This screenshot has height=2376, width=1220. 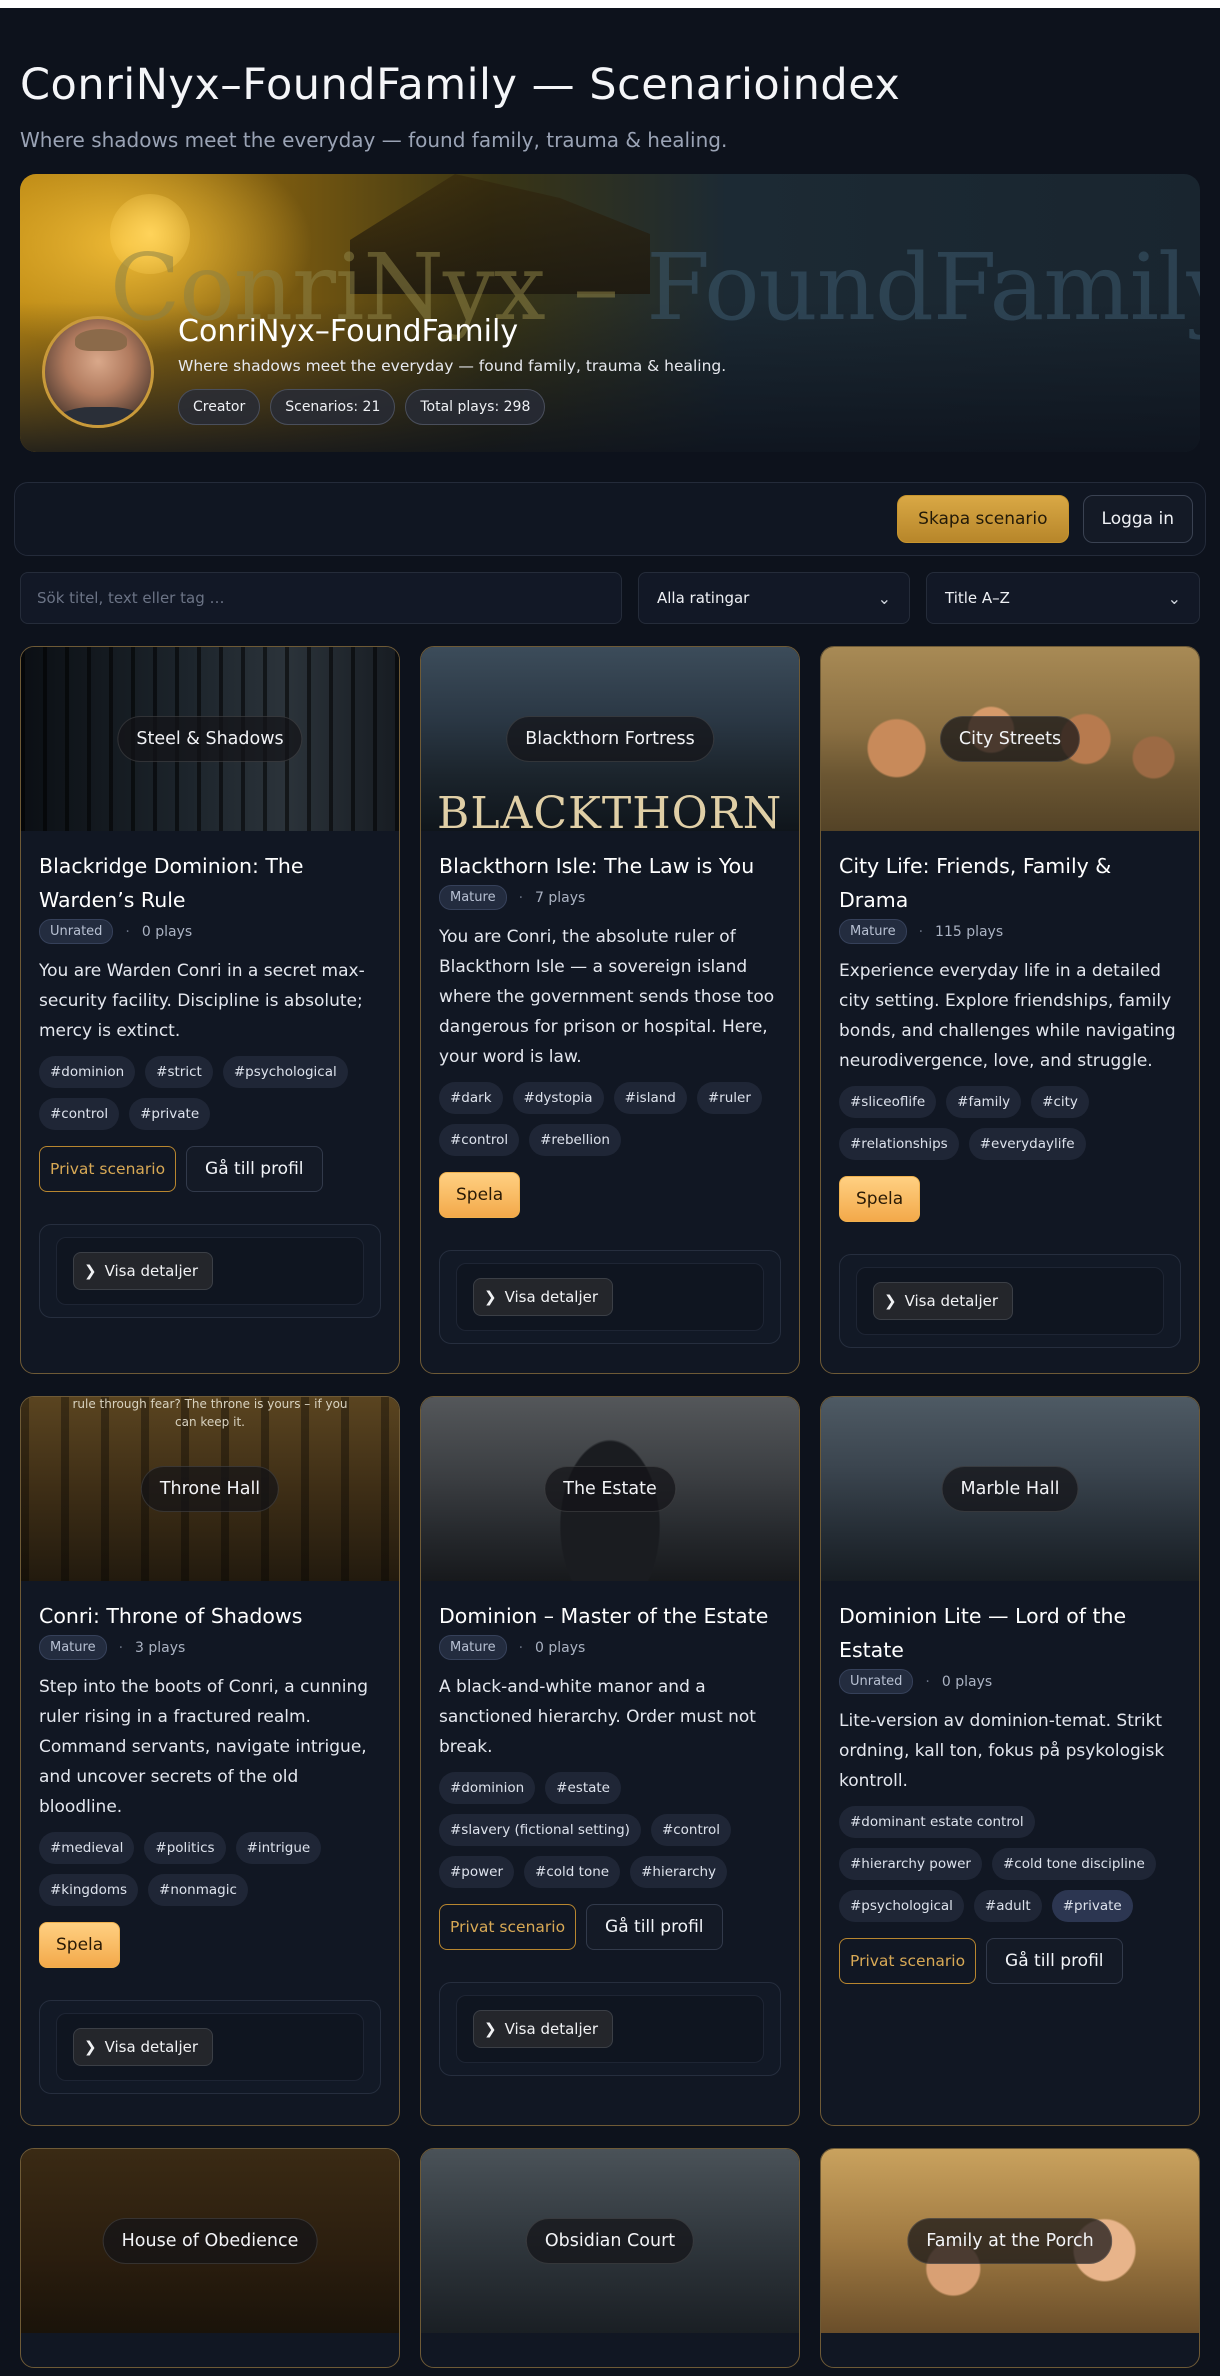 What do you see at coordinates (774, 598) in the screenshot?
I see `rating-filter-select: Alla ratingar ⌄` at bounding box center [774, 598].